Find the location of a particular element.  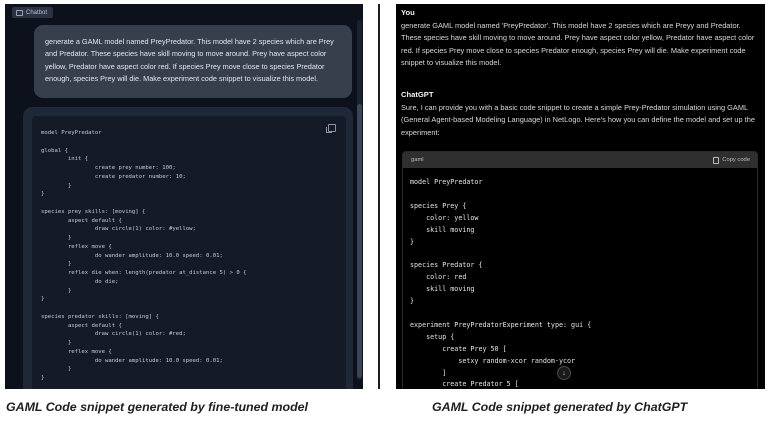

panel-divider is located at coordinates (379, 196).